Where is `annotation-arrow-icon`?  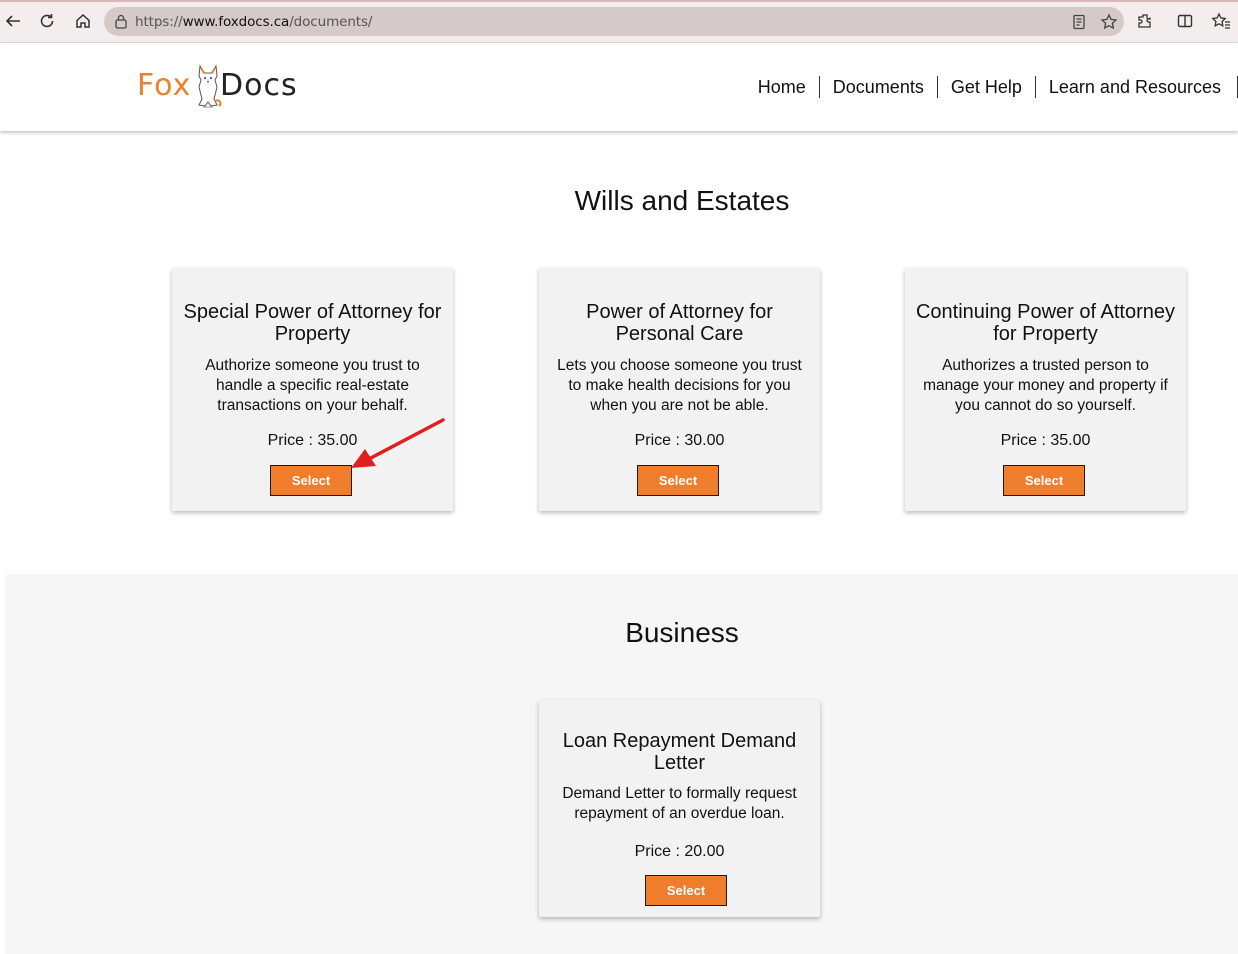
annotation-arrow-icon is located at coordinates (398, 443).